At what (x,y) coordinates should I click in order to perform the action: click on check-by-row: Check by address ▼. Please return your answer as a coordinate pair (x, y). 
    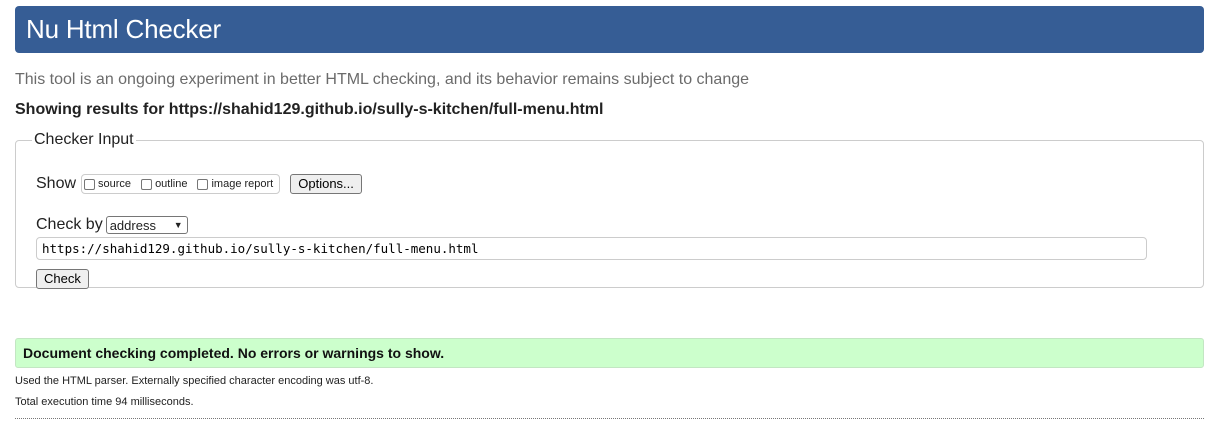
    Looking at the image, I should click on (112, 225).